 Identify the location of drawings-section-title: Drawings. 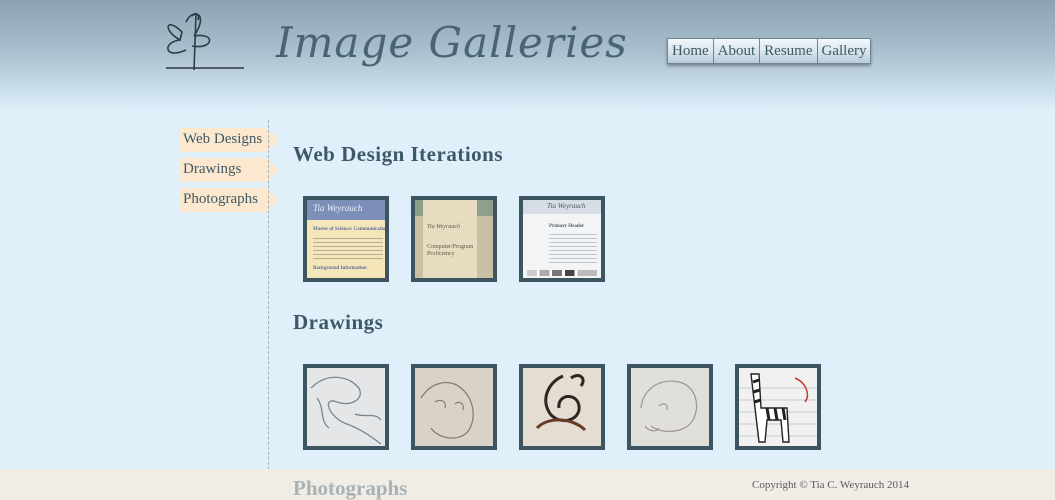
(338, 322).